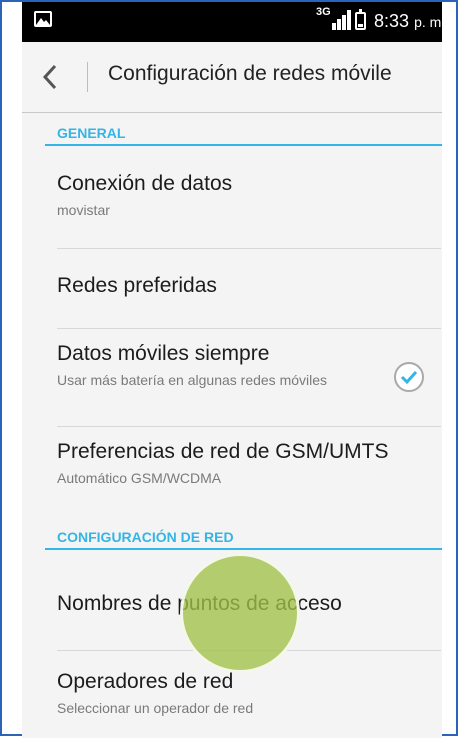 The height and width of the screenshot is (738, 458). Describe the element at coordinates (428, 22) in the screenshot. I see `clock-ampm: p. m.` at that location.